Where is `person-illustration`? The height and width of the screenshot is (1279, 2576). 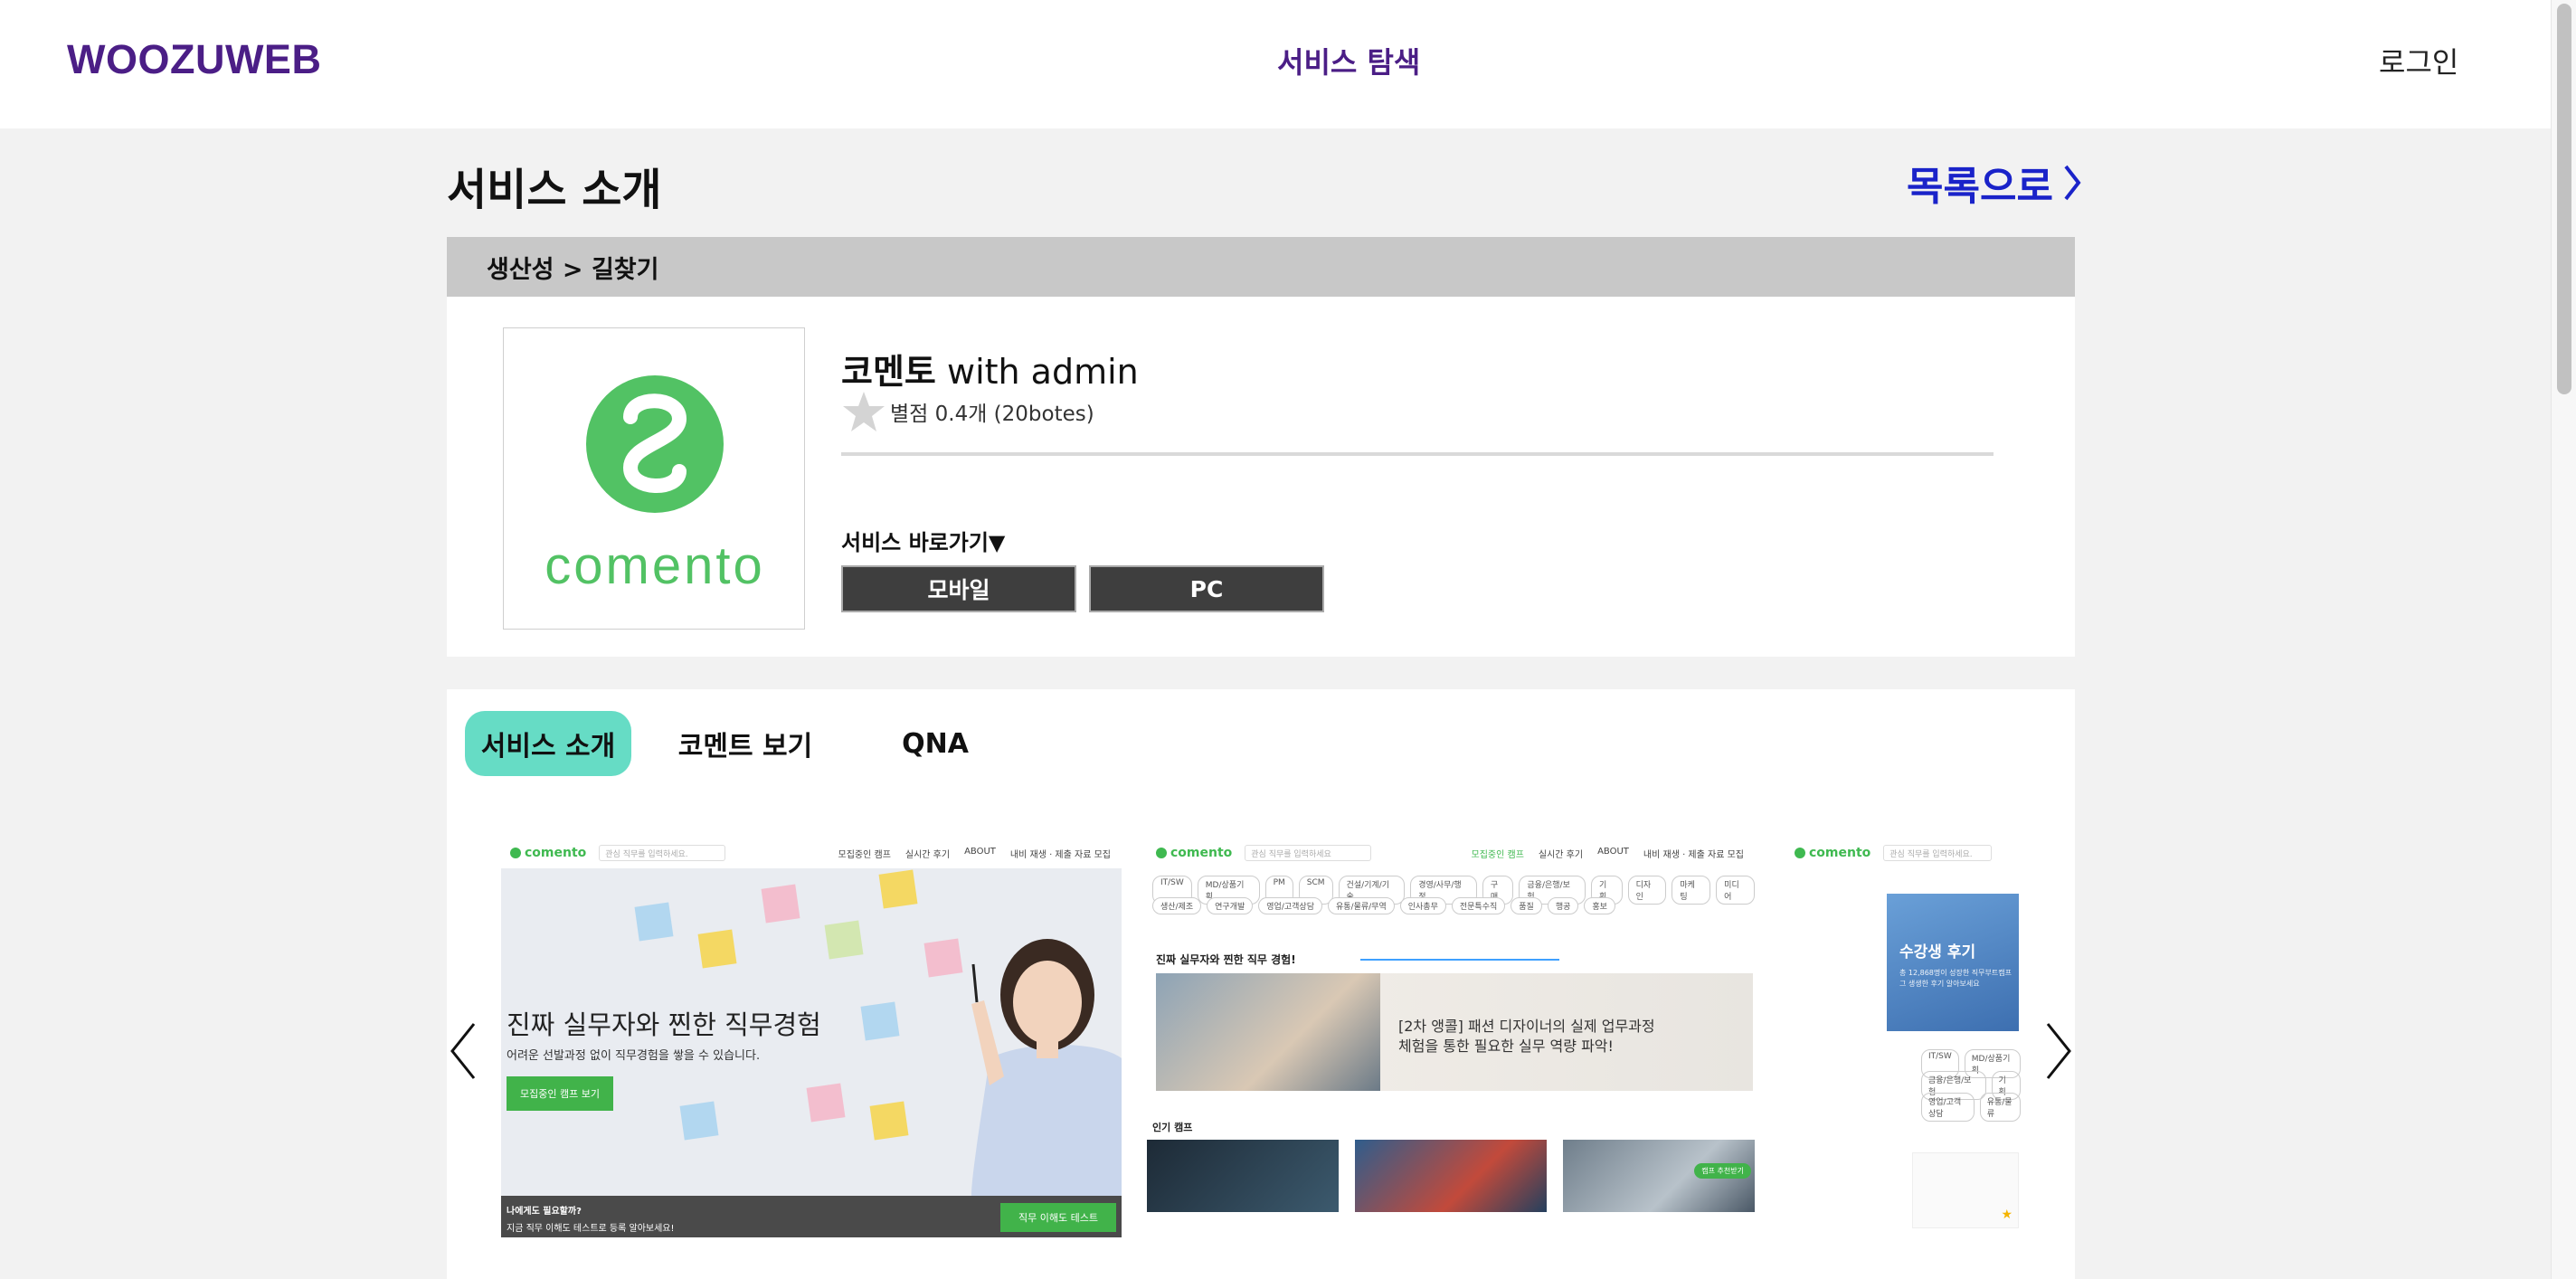 person-illustration is located at coordinates (1046, 1067).